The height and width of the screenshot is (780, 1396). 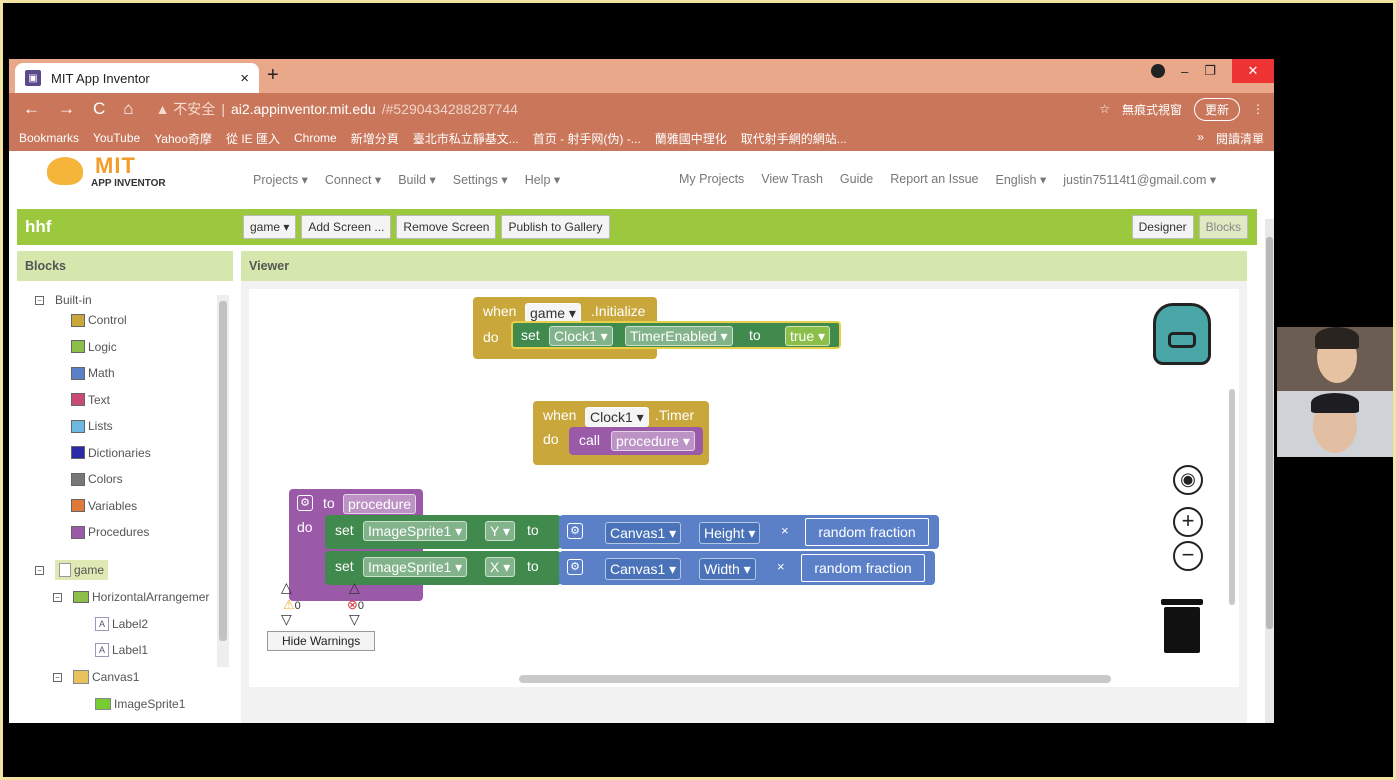 What do you see at coordinates (97, 479) in the screenshot?
I see `builtin-colors: Colors` at bounding box center [97, 479].